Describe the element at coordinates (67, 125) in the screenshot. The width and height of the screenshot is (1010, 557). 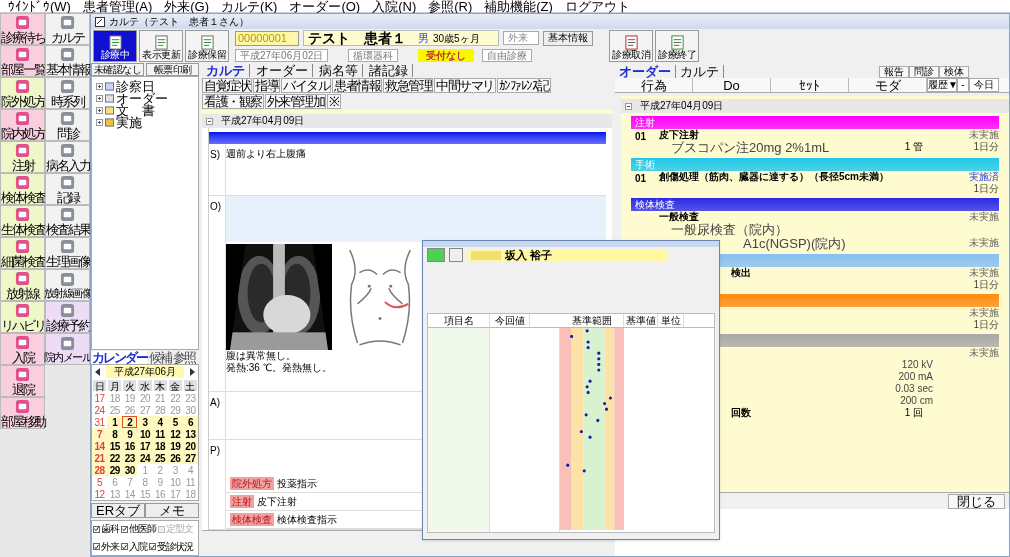
I see `launcher-button: 問診` at that location.